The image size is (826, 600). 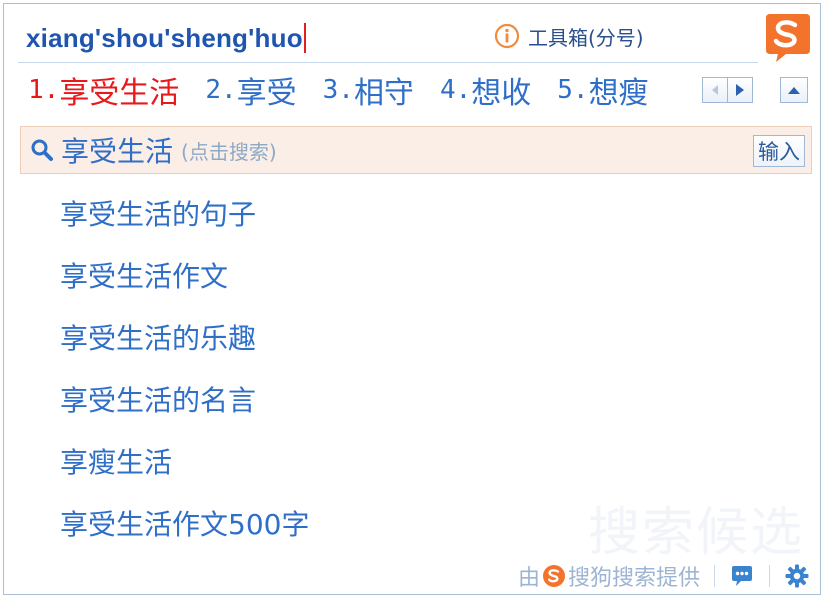 I want to click on candidate-text: 享受, so click(x=266, y=93).